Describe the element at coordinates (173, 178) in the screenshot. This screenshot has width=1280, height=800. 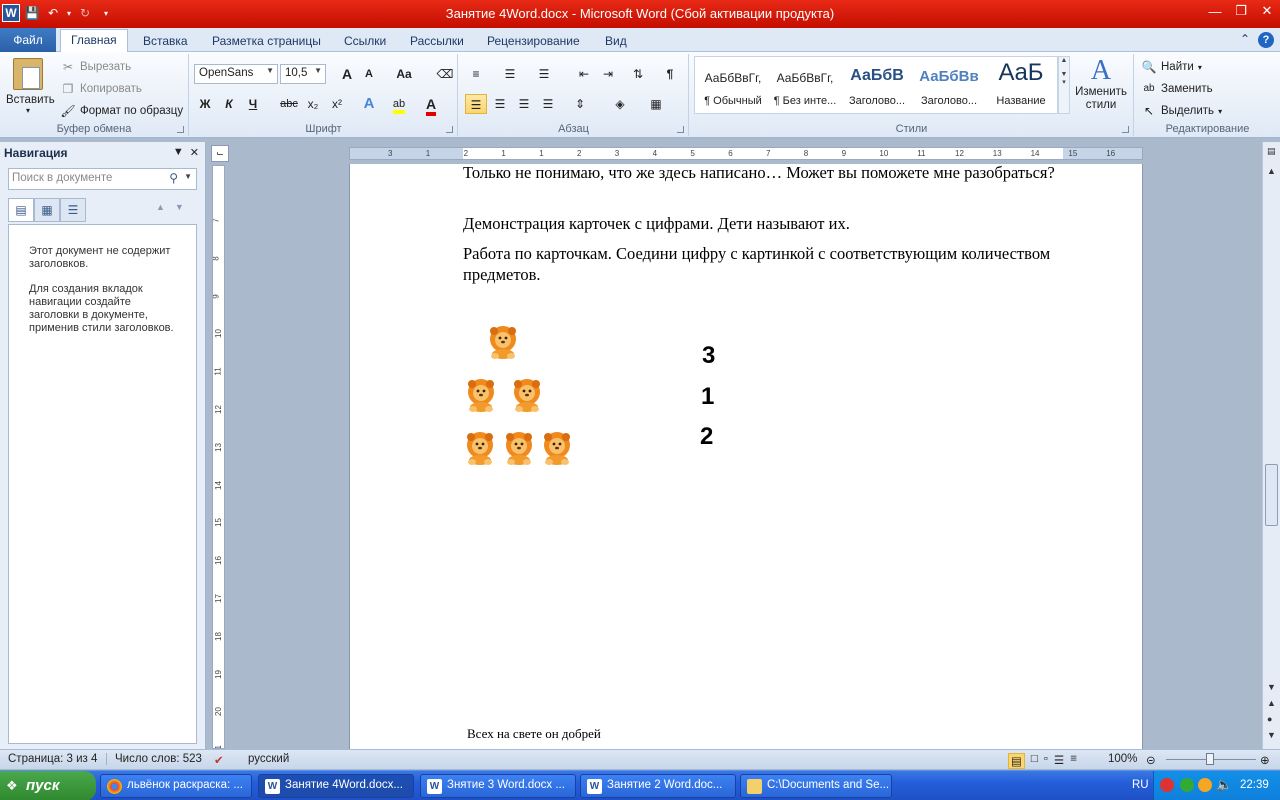
I see `search-icon: ⚲` at that location.